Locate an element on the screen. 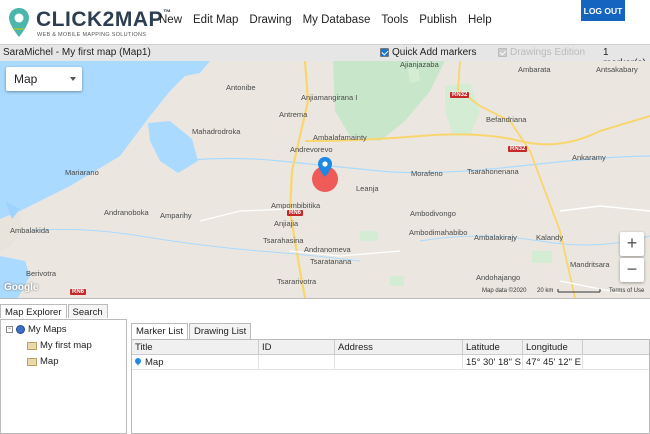 Image resolution: width=650 pixels, height=434 pixels. place-label: Kalandy is located at coordinates (550, 237).